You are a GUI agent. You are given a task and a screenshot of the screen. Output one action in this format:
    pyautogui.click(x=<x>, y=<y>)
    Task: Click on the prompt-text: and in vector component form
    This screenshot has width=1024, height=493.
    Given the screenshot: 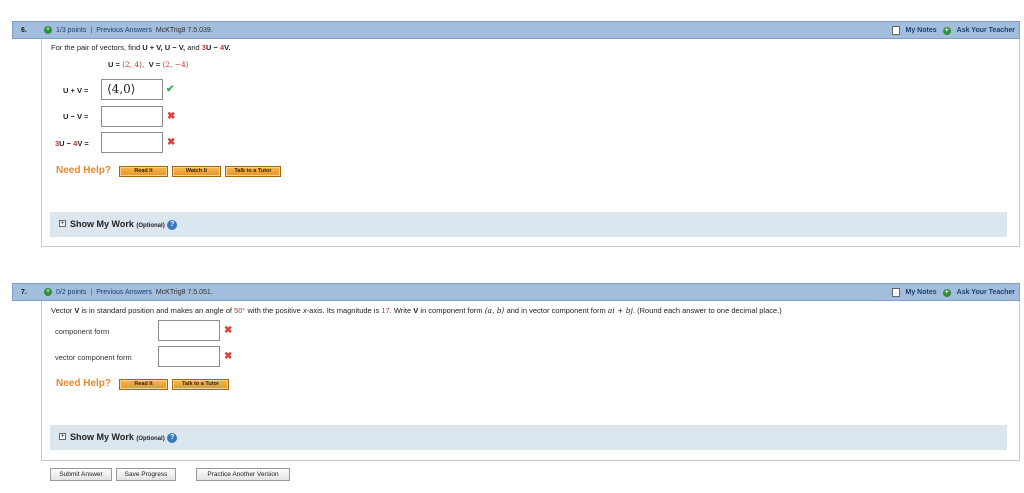 What is the action you would take?
    pyautogui.click(x=556, y=310)
    